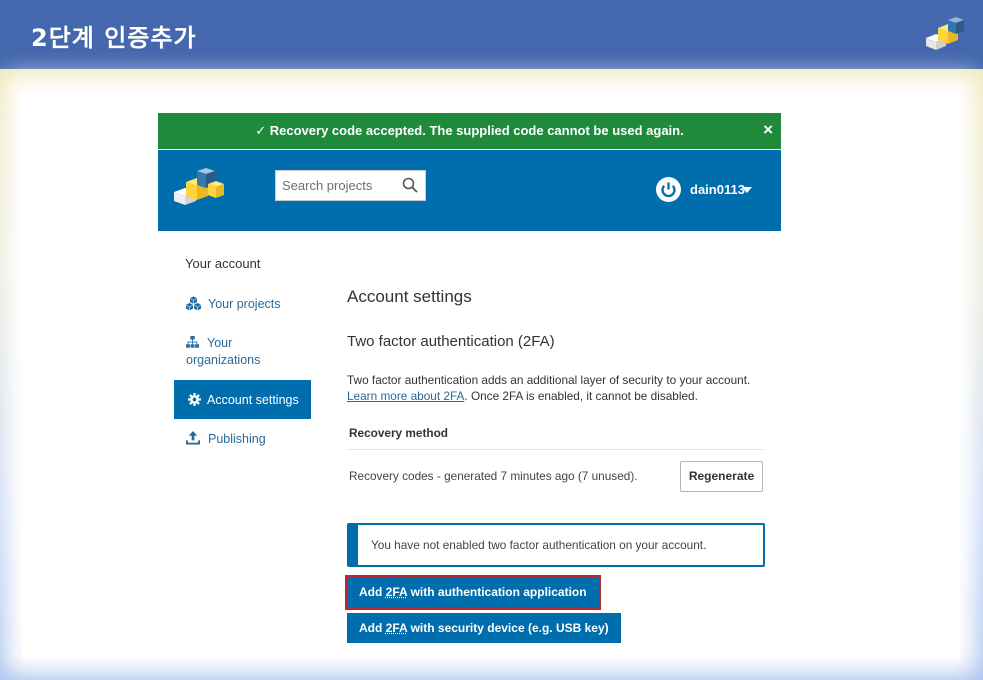 The height and width of the screenshot is (680, 983). Describe the element at coordinates (451, 341) in the screenshot. I see `section-title: Two factor authentication (2FA)` at that location.